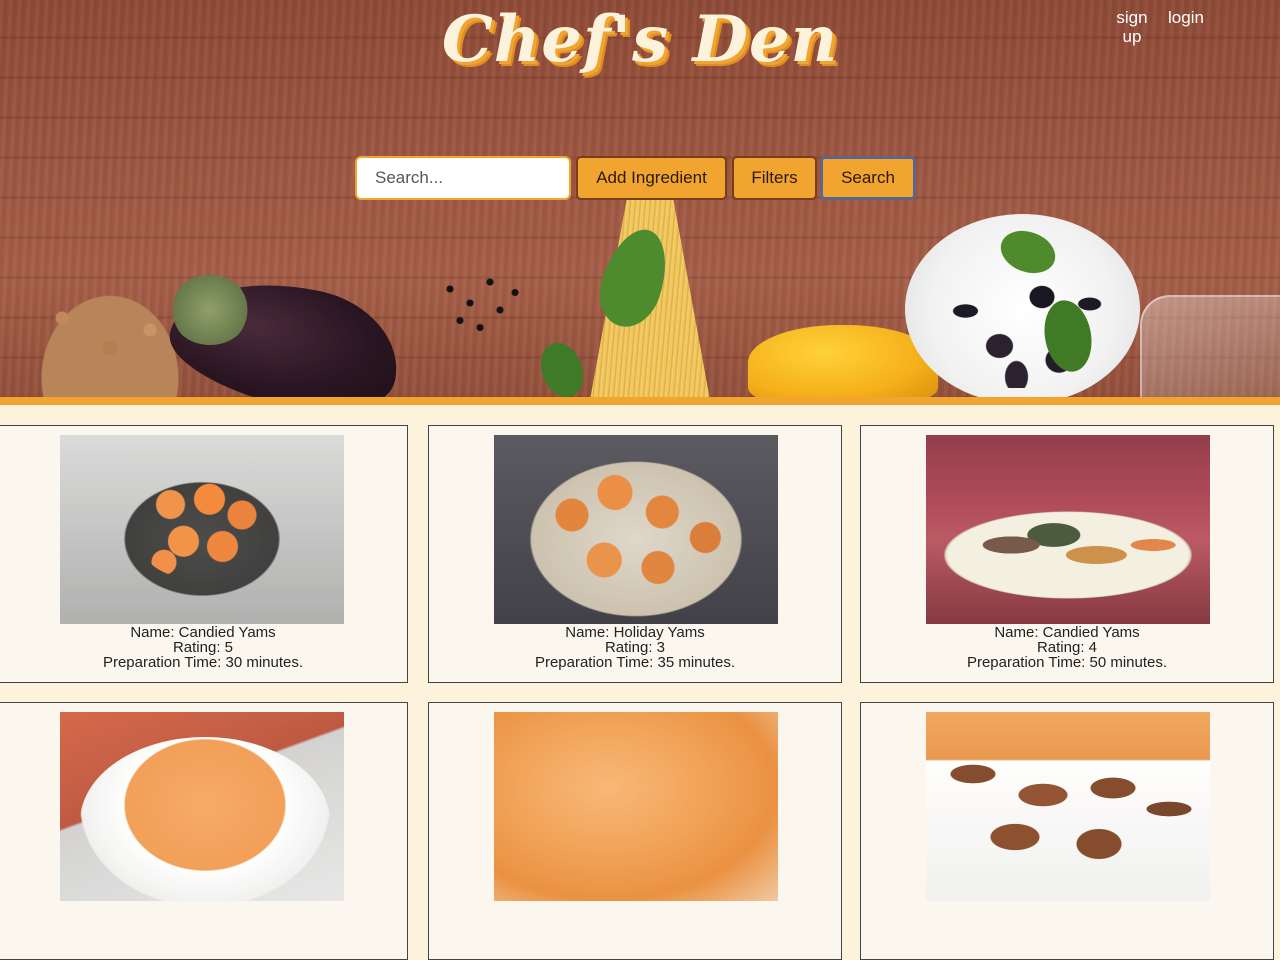 This screenshot has height=960, width=1280. I want to click on login-link: login, so click(1186, 17).